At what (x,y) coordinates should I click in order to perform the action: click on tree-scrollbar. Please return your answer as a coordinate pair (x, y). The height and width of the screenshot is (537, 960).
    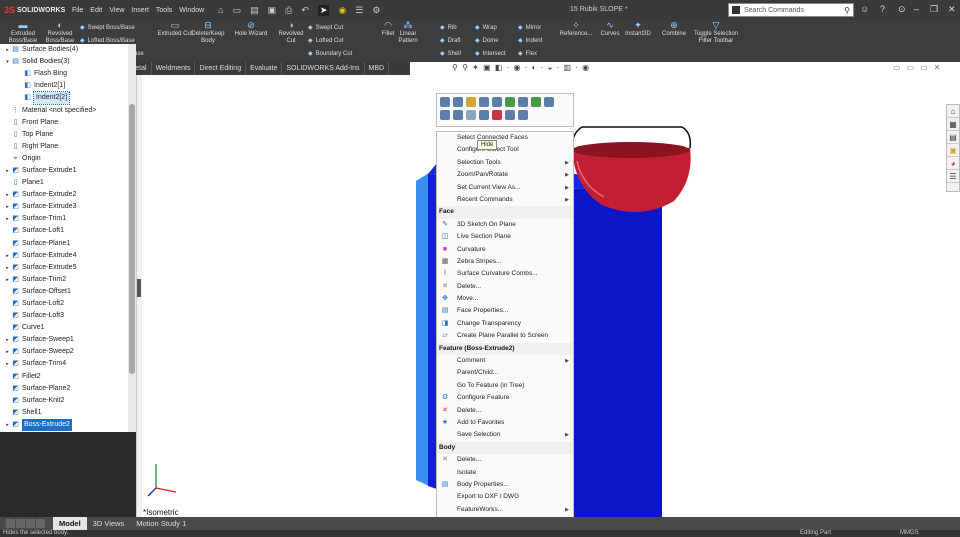
    Looking at the image, I should click on (132, 238).